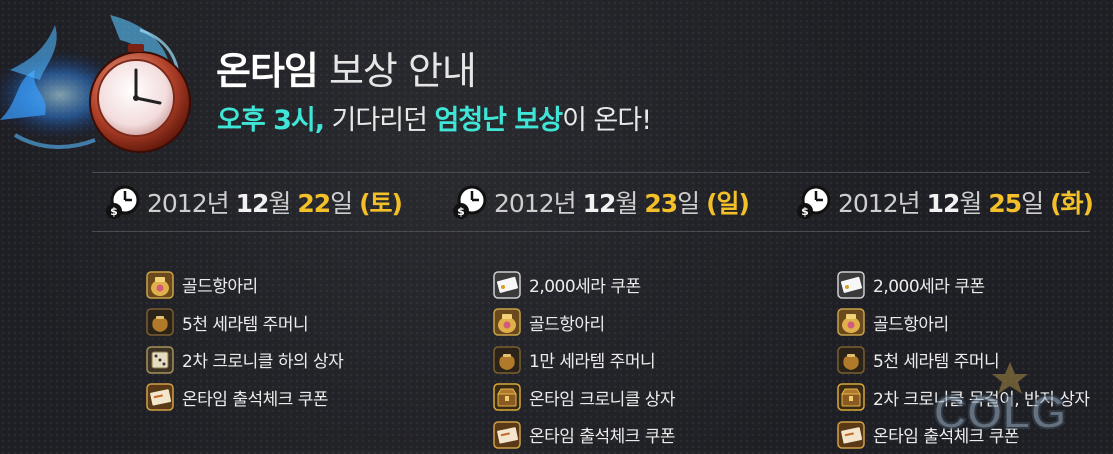  What do you see at coordinates (499, 120) in the screenshot?
I see `subtitle-emphasis: 엄청난 보상` at bounding box center [499, 120].